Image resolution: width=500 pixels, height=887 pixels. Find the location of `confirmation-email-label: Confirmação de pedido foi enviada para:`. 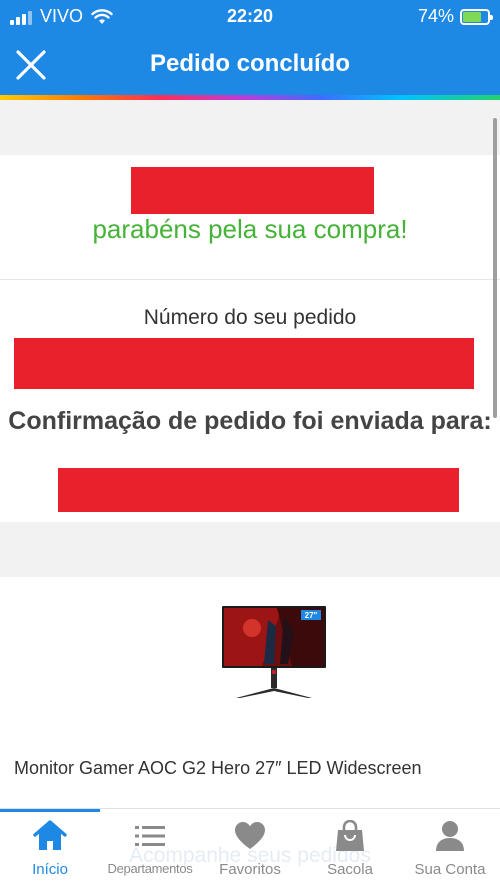

confirmation-email-label: Confirmação de pedido foi enviada para: is located at coordinates (250, 421).